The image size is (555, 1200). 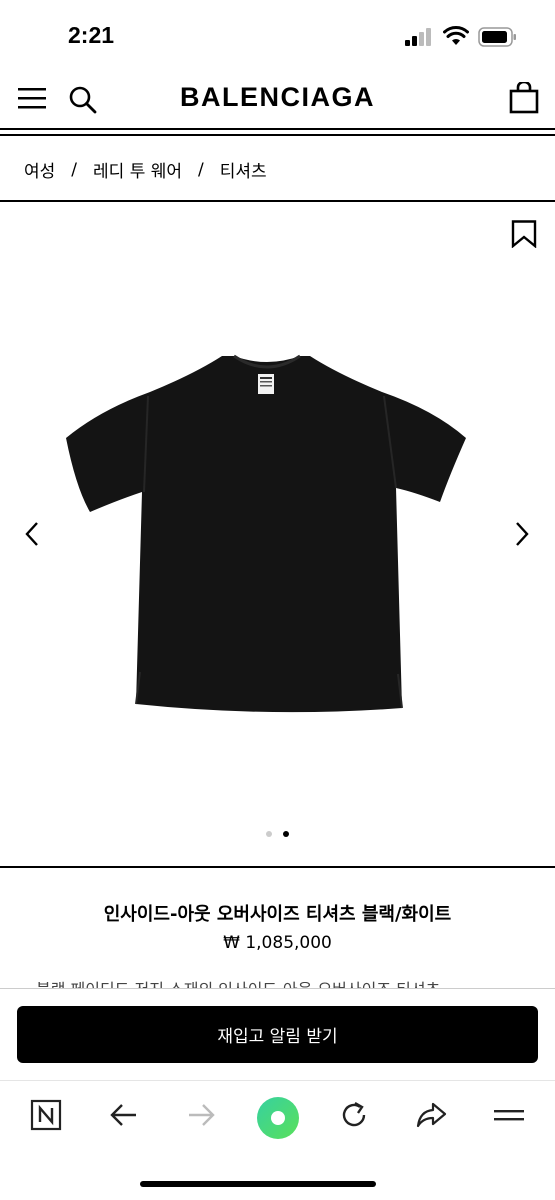 What do you see at coordinates (201, 1115) in the screenshot?
I see `forward-arrow-icon` at bounding box center [201, 1115].